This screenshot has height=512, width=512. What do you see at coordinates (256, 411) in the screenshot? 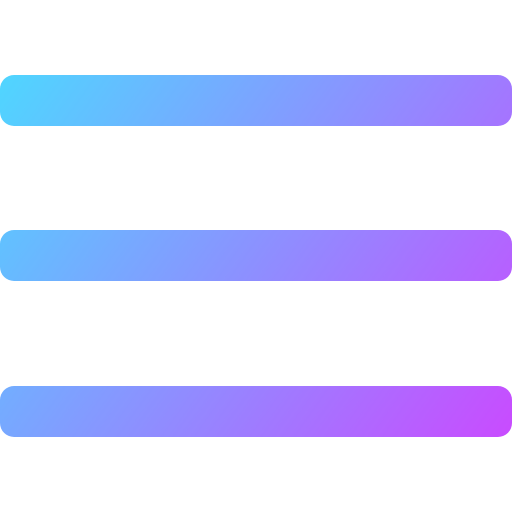
I see `menu-bar-bottom` at bounding box center [256, 411].